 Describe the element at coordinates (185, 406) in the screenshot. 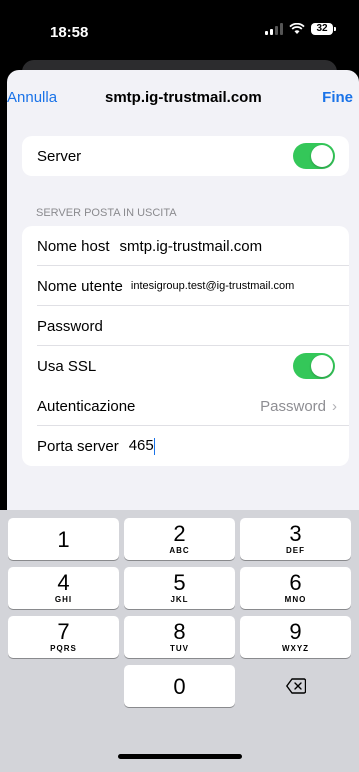

I see `authentication-row: Autenticazione Password ›` at that location.